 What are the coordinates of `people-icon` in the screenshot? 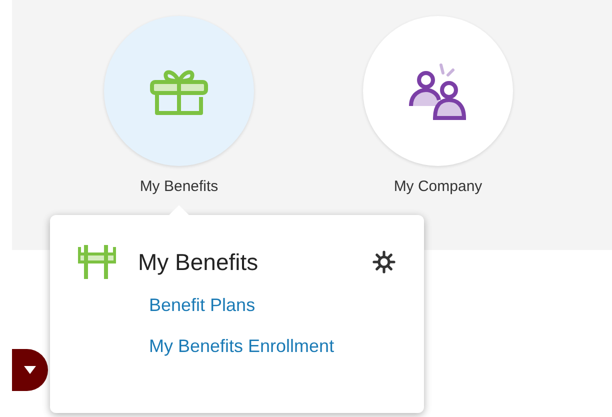 It's located at (438, 91).